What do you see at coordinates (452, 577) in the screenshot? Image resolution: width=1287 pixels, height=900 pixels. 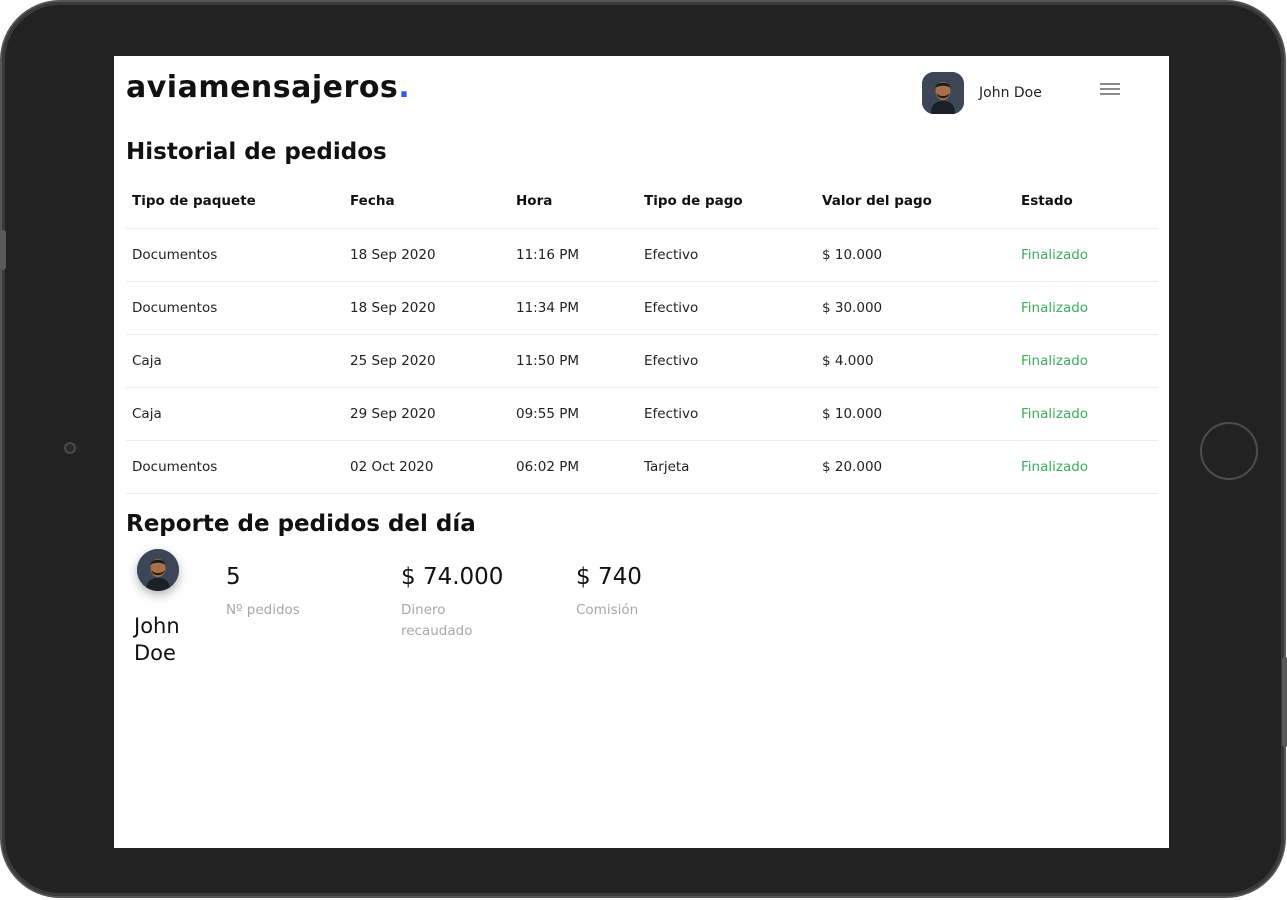 I see `stat-value: $ 74.000` at bounding box center [452, 577].